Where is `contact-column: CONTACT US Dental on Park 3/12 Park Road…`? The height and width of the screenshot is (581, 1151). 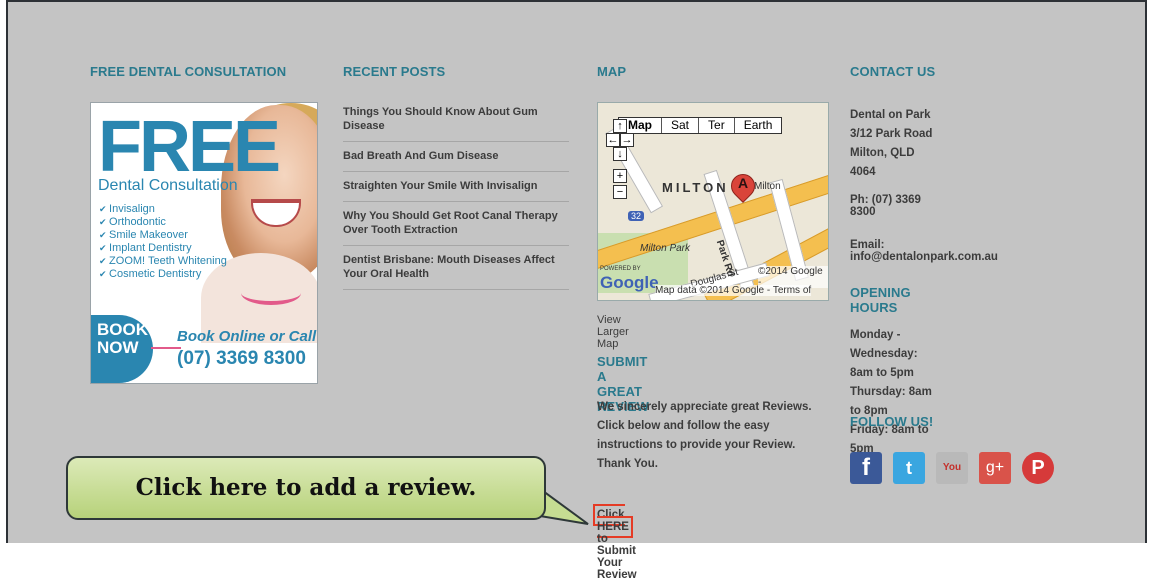 contact-column: CONTACT US Dental on Park 3/12 Park Road… is located at coordinates (952, 274).